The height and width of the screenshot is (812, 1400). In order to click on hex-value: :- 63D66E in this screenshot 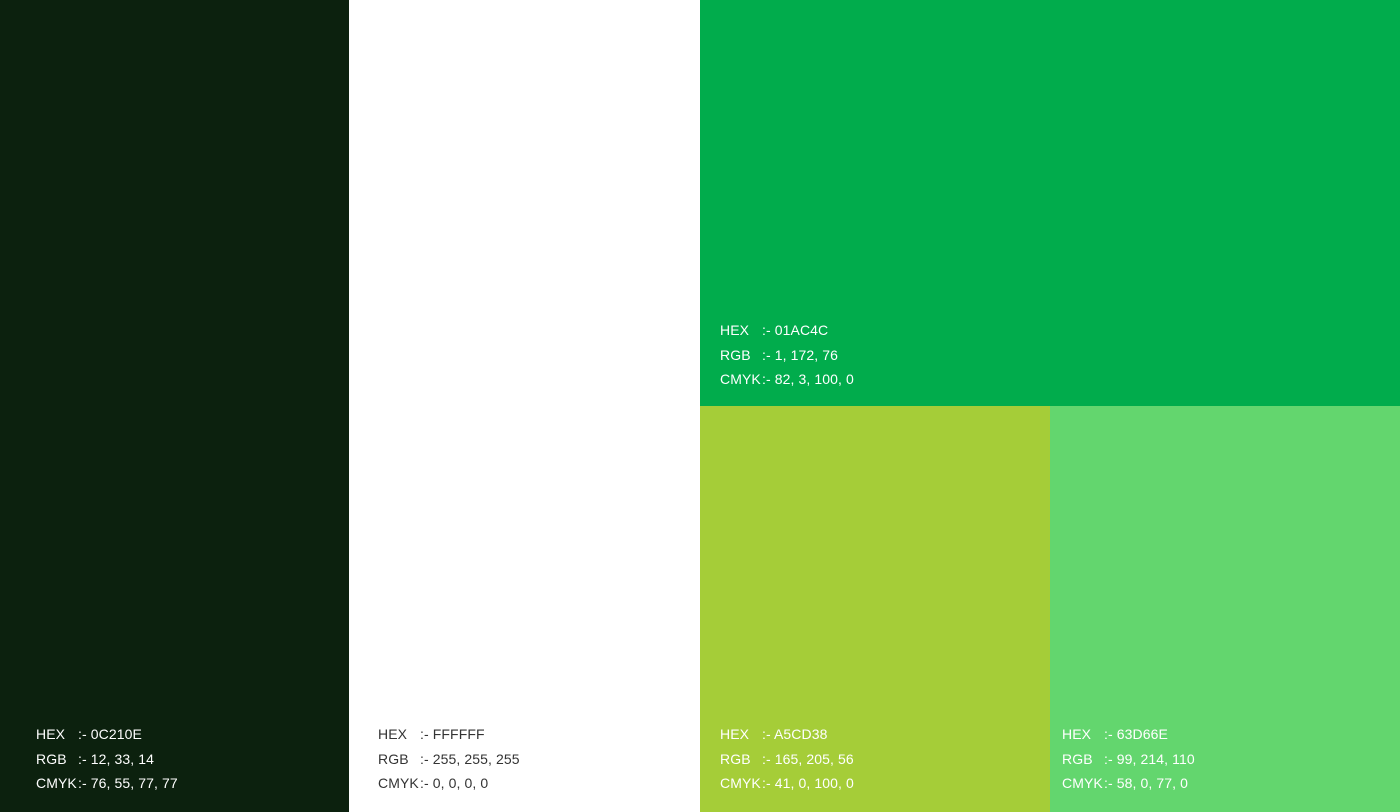, I will do `click(1136, 734)`.